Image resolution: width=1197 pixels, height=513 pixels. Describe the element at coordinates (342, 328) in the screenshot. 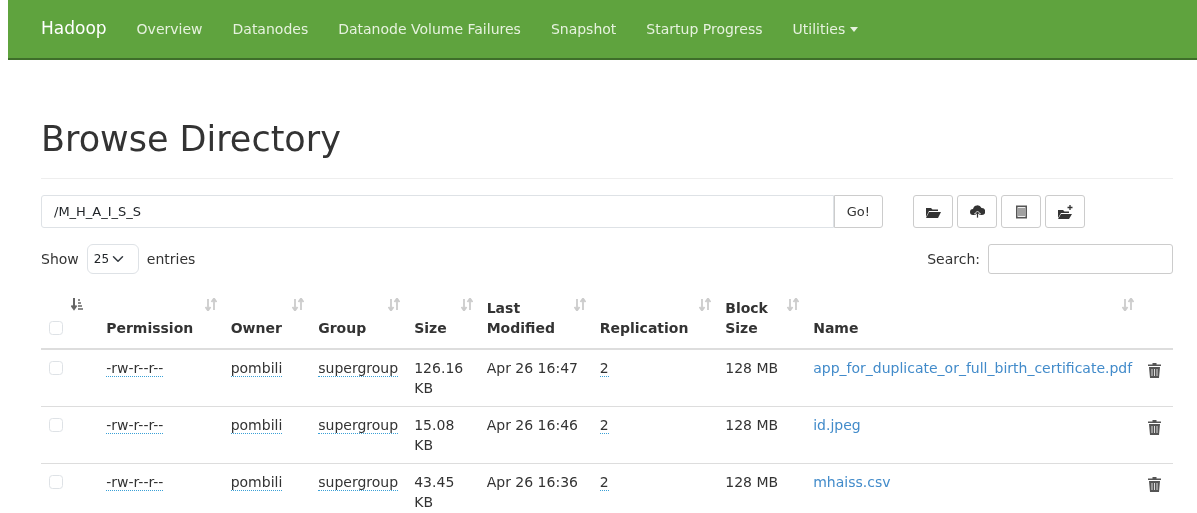

I see `column-header: Group` at that location.